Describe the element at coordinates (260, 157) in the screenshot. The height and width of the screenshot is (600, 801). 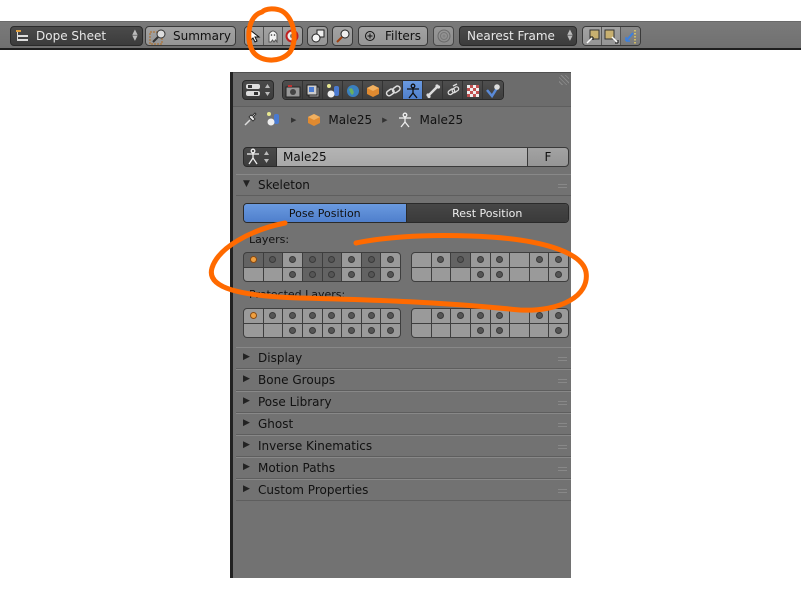
I see `armature-browse-button` at that location.